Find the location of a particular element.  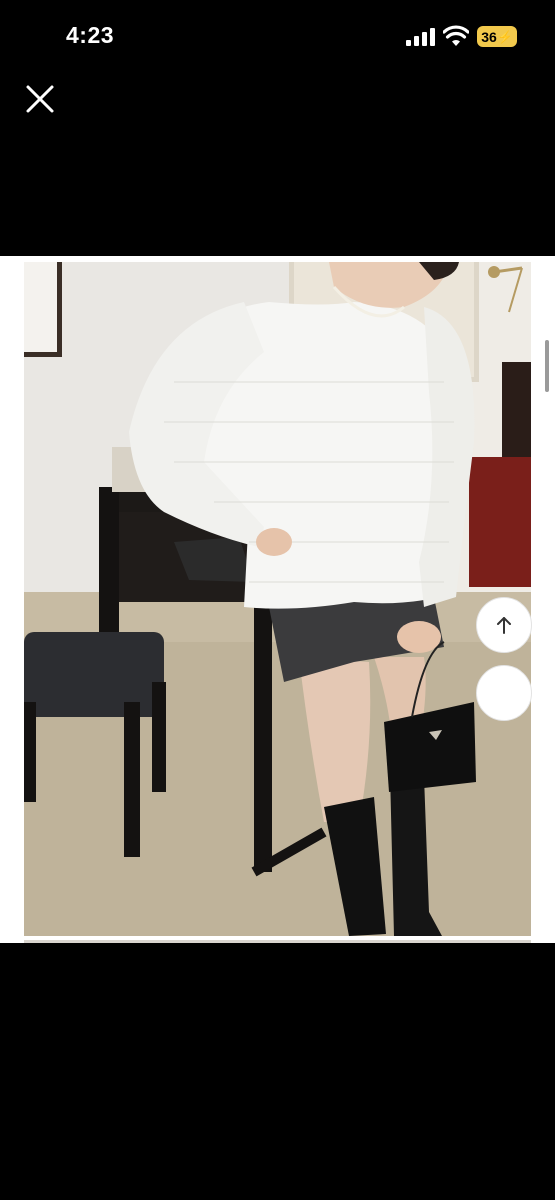

cellular-signal-icon is located at coordinates (420, 37).